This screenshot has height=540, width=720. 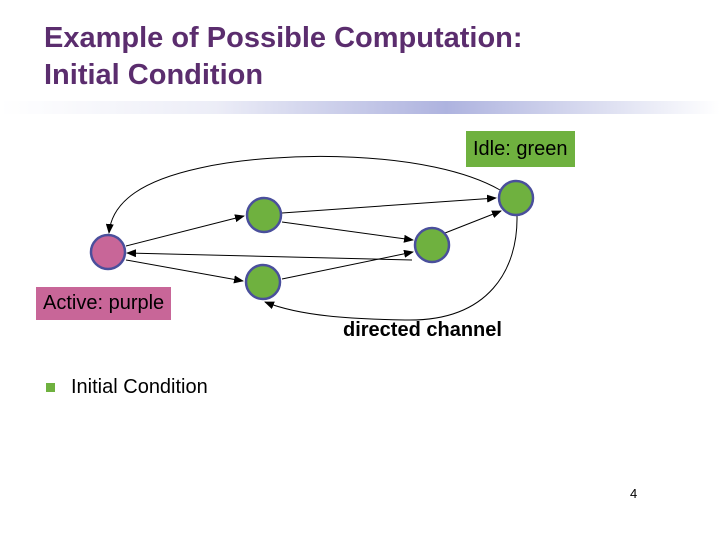 I want to click on edge-a-c, so click(x=184, y=271).